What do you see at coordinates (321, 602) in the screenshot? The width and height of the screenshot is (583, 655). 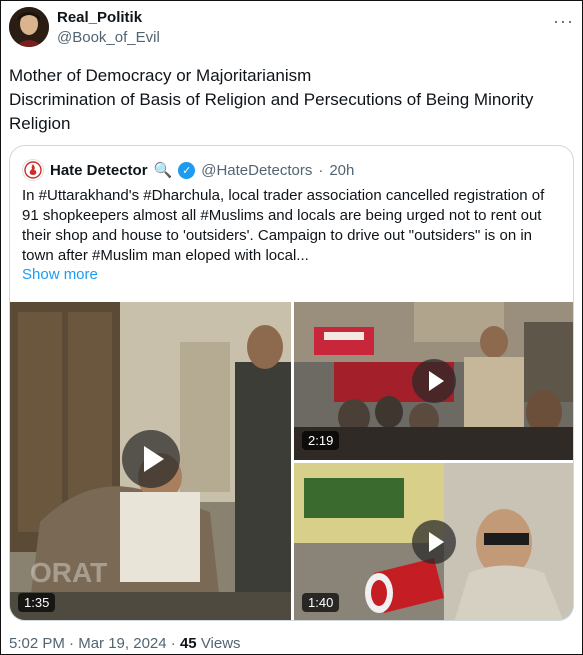 I see `video-duration: 1:40` at bounding box center [321, 602].